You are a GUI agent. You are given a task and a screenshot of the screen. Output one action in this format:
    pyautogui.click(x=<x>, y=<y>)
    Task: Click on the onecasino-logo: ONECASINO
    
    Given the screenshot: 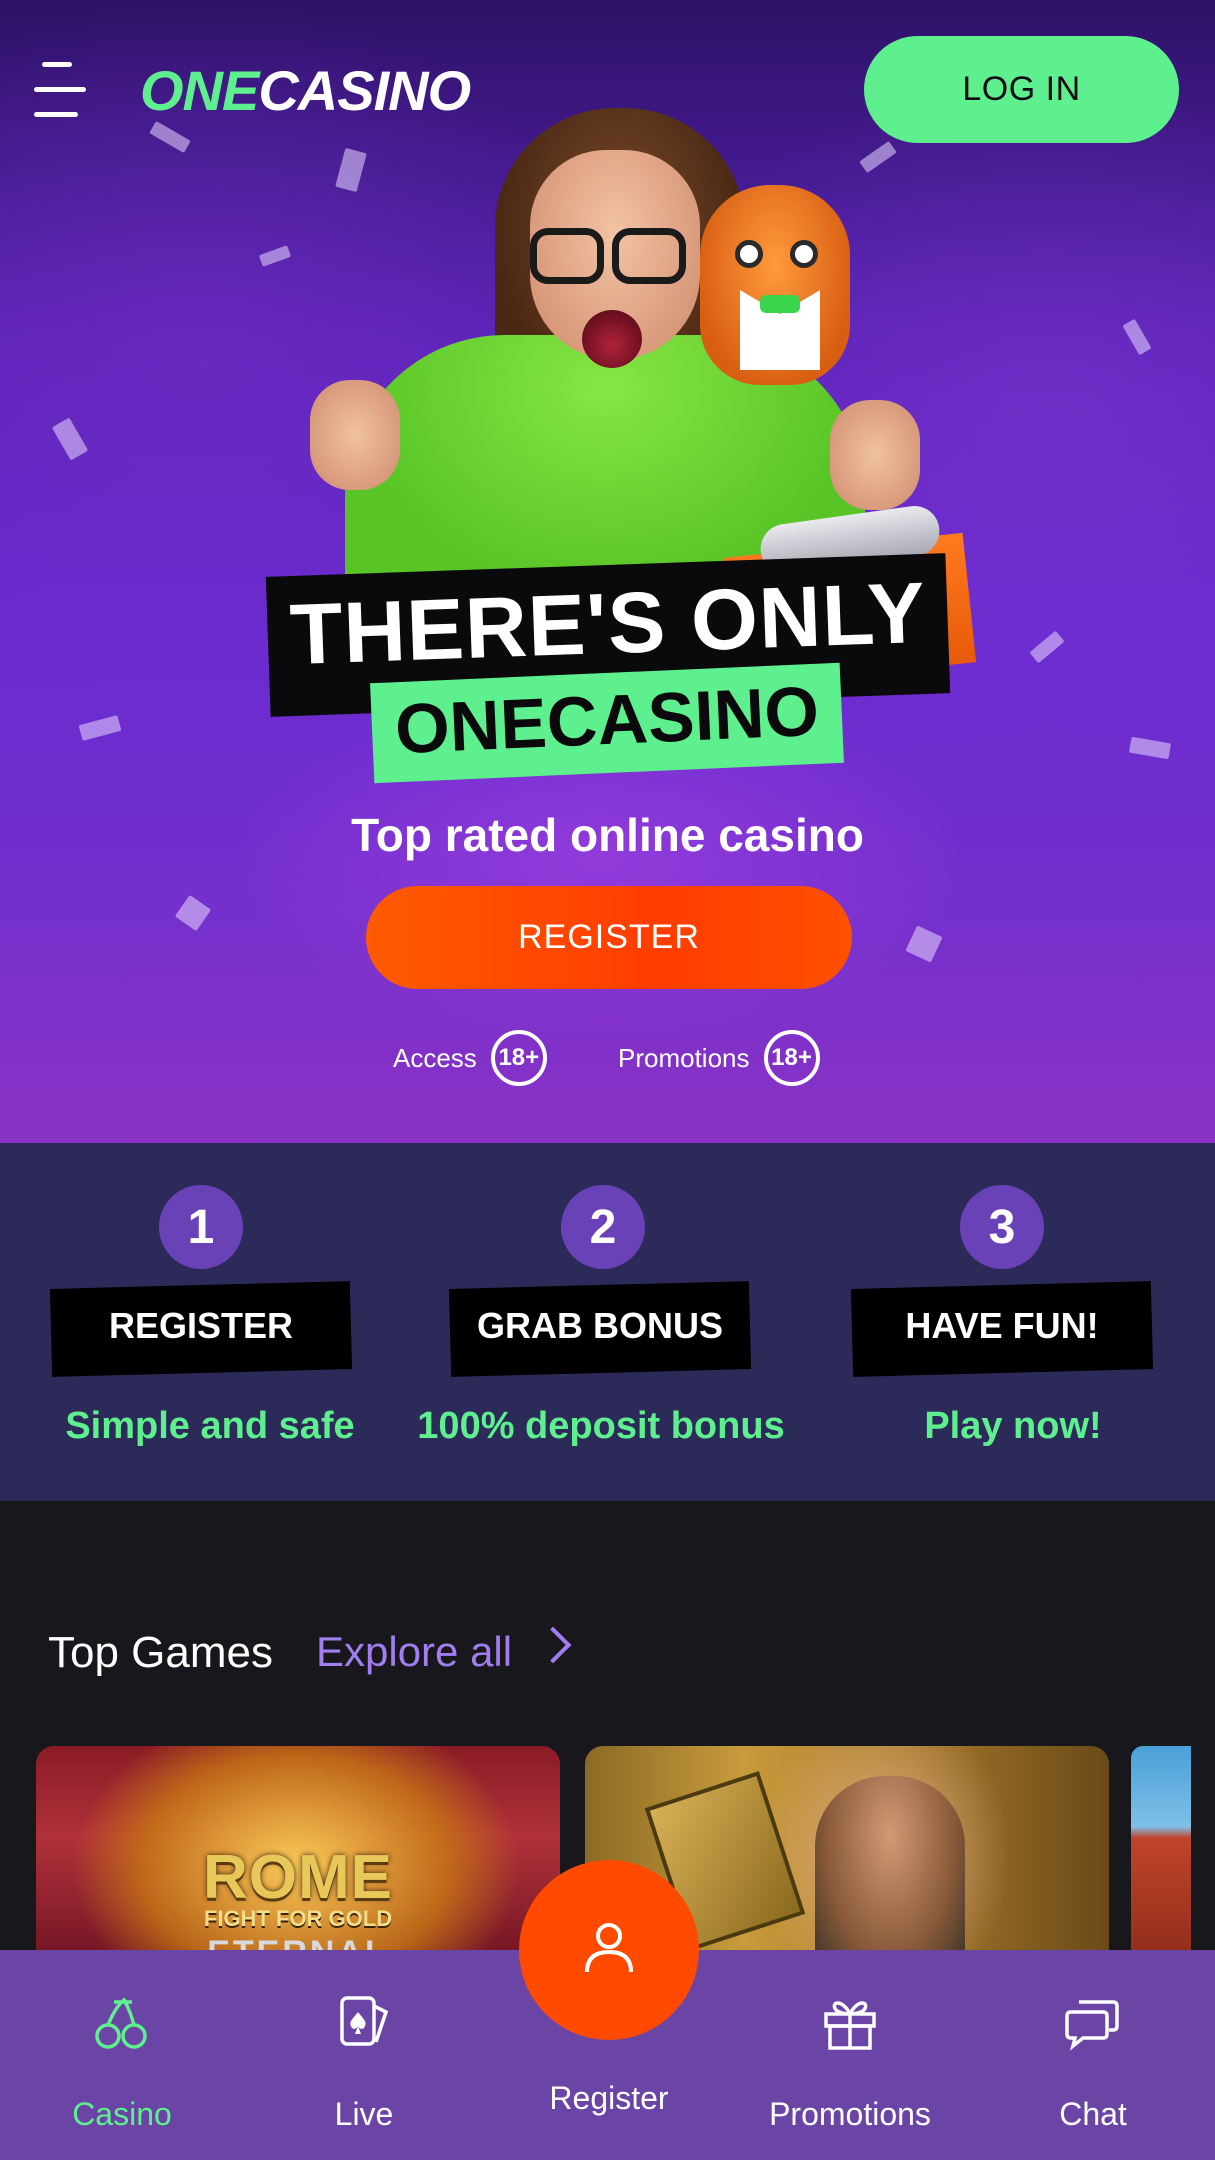 What is the action you would take?
    pyautogui.click(x=305, y=90)
    